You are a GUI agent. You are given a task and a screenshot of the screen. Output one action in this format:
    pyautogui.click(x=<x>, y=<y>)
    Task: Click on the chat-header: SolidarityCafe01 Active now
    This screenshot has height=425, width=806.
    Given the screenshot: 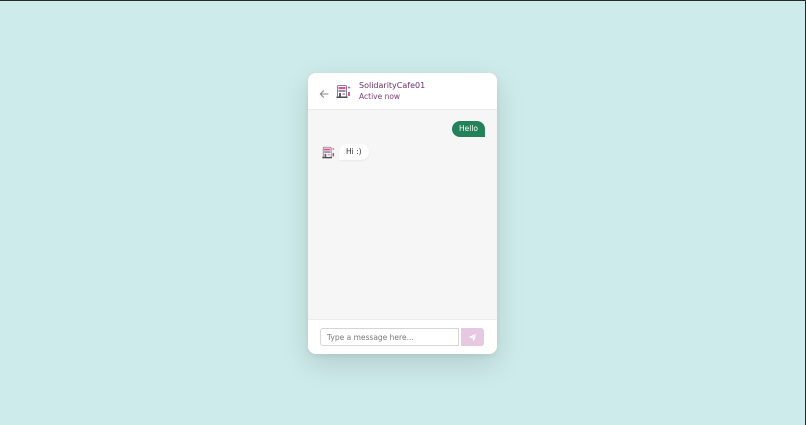 What is the action you would take?
    pyautogui.click(x=402, y=91)
    